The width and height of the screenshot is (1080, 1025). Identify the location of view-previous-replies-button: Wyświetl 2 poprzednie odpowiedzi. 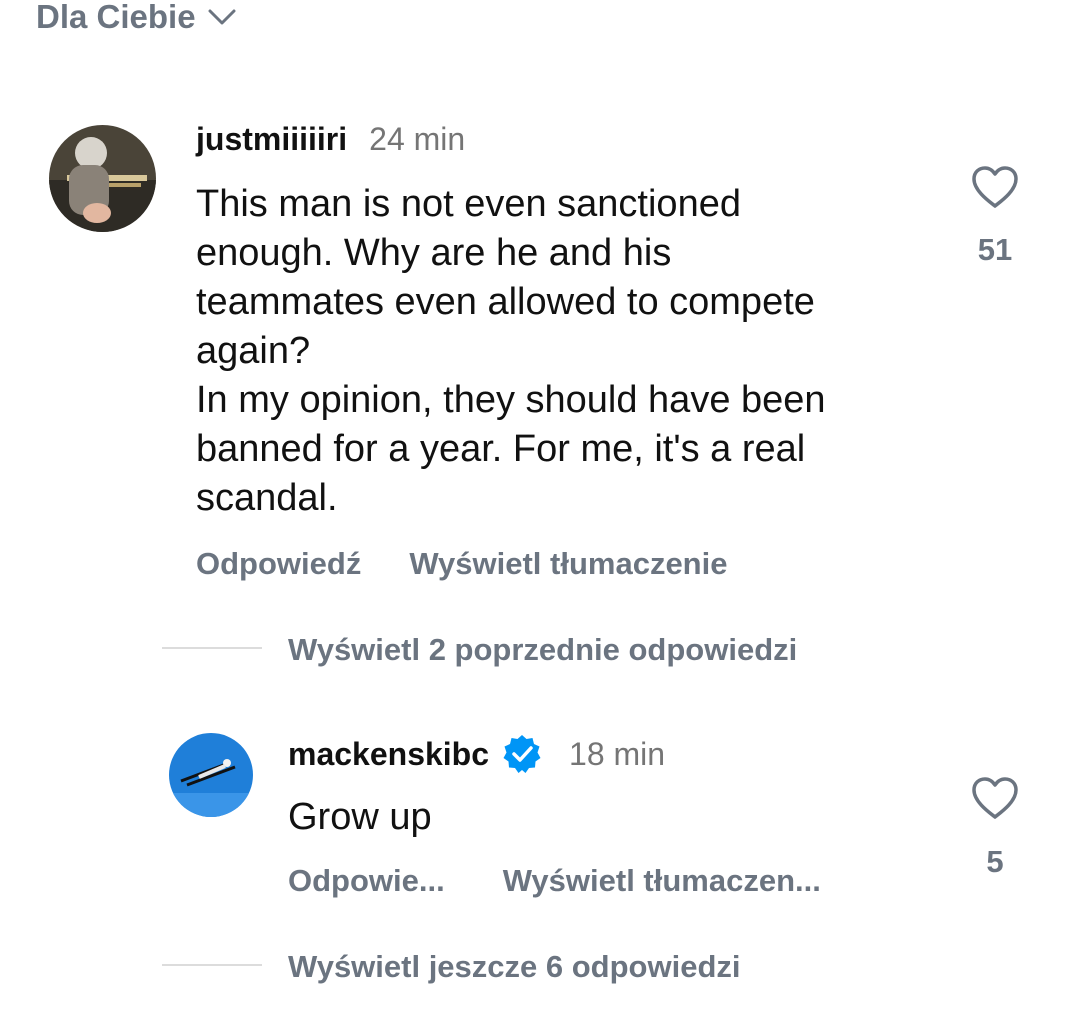
(542, 650).